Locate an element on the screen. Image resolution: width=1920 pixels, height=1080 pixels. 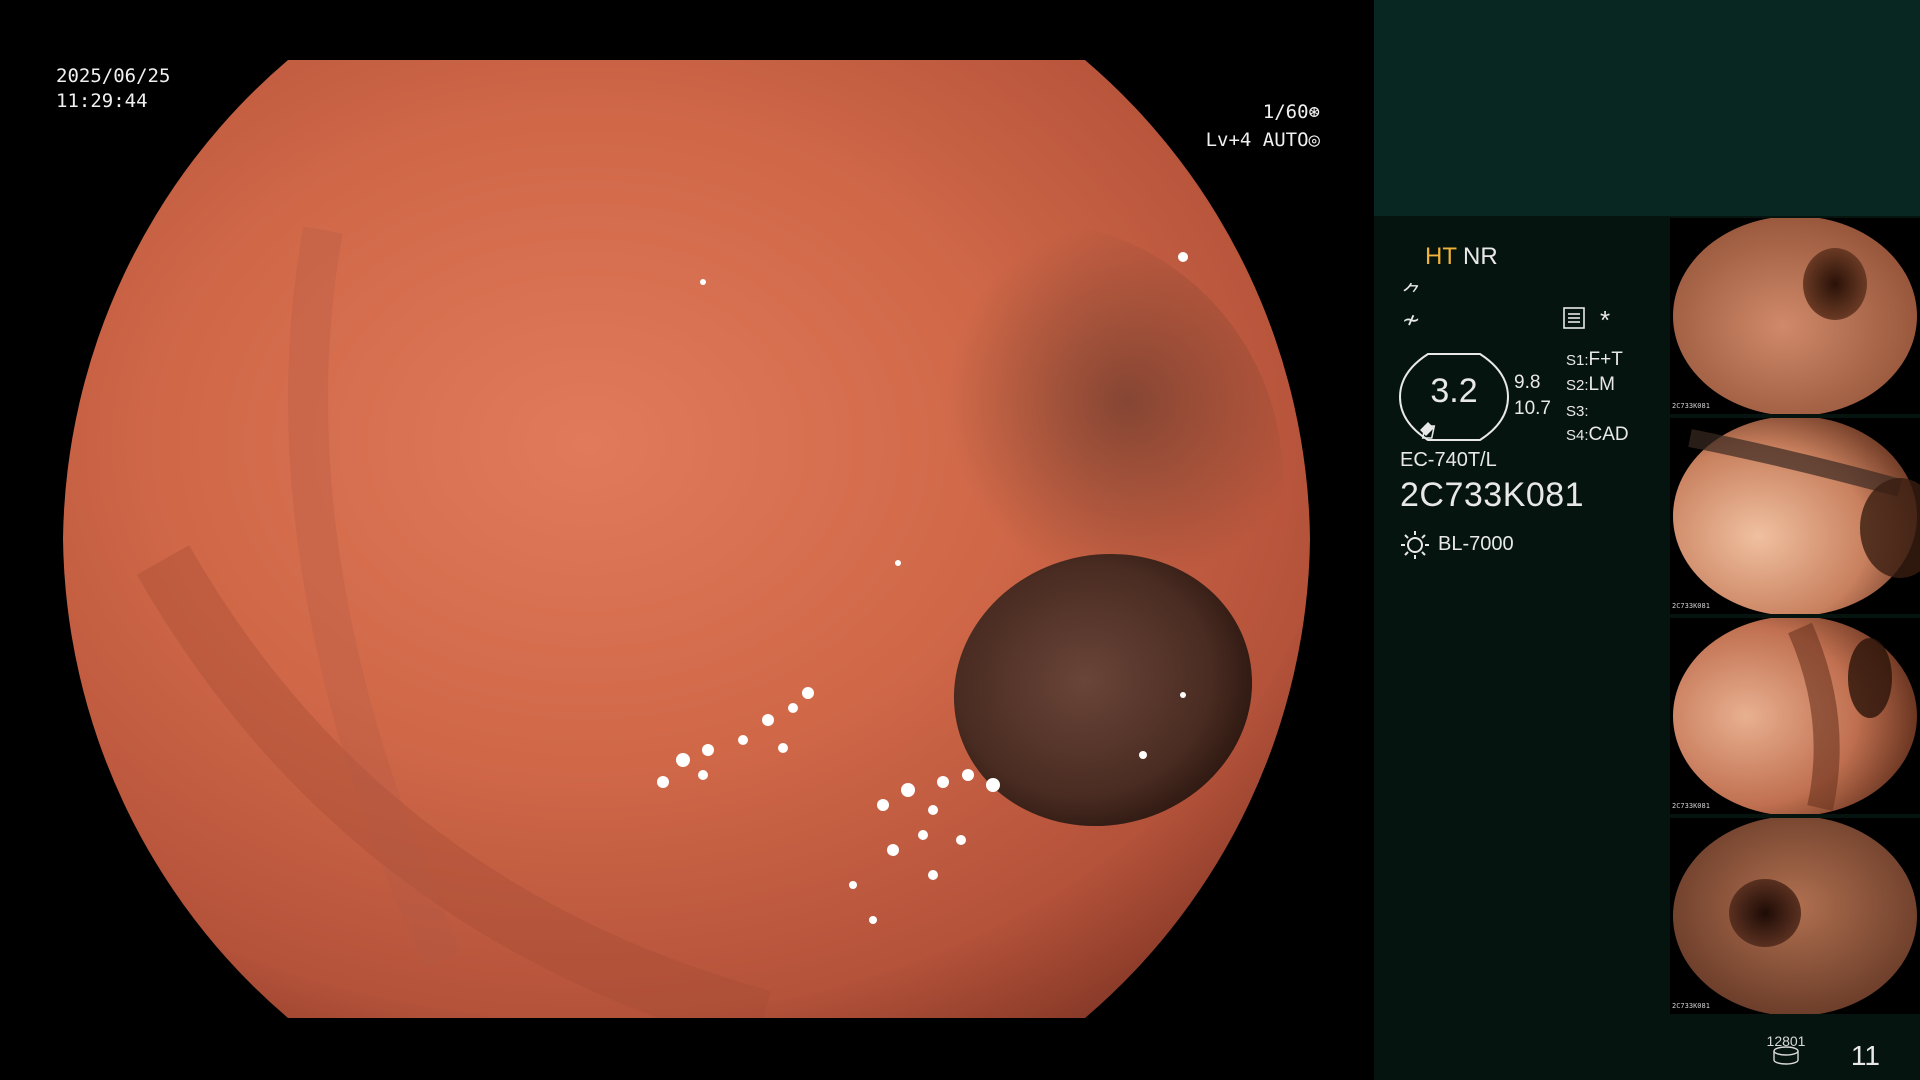
storage-disk-icon is located at coordinates (1786, 1055).